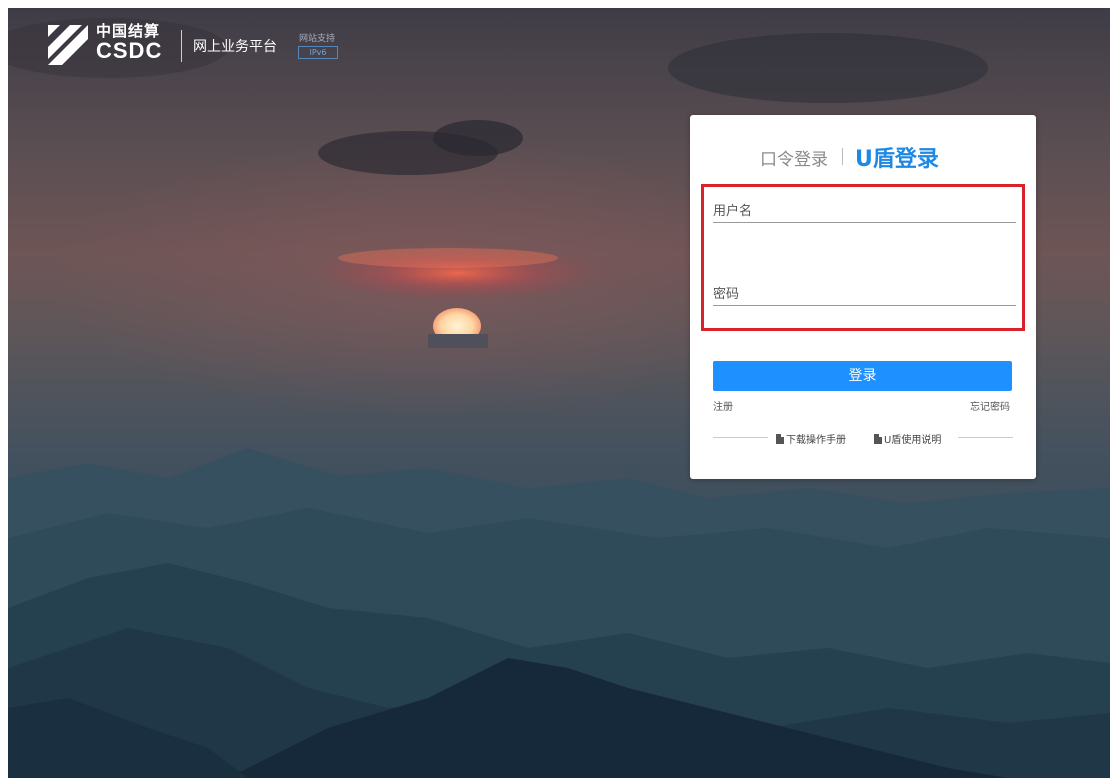 This screenshot has height=778, width=1110. I want to click on password-input, so click(864, 294).